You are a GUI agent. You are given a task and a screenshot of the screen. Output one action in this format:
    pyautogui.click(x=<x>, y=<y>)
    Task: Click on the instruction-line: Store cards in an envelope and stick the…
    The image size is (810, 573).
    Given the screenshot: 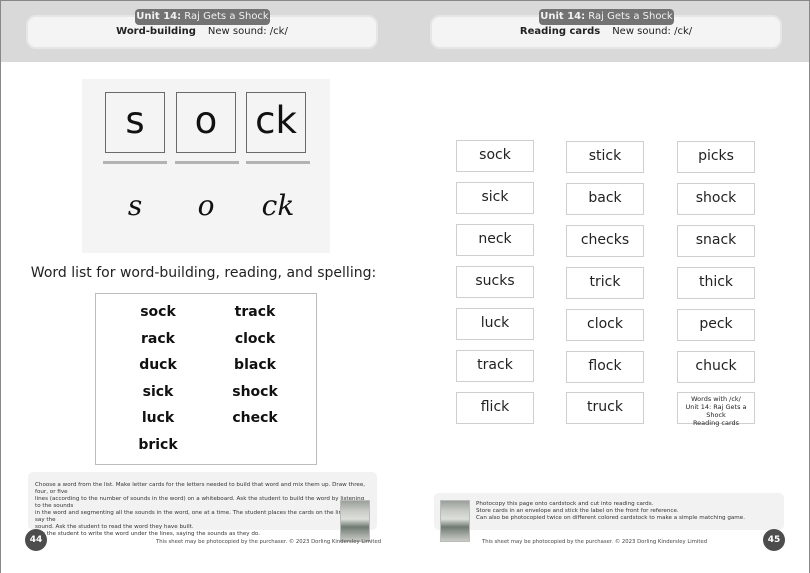 What is the action you would take?
    pyautogui.click(x=577, y=511)
    